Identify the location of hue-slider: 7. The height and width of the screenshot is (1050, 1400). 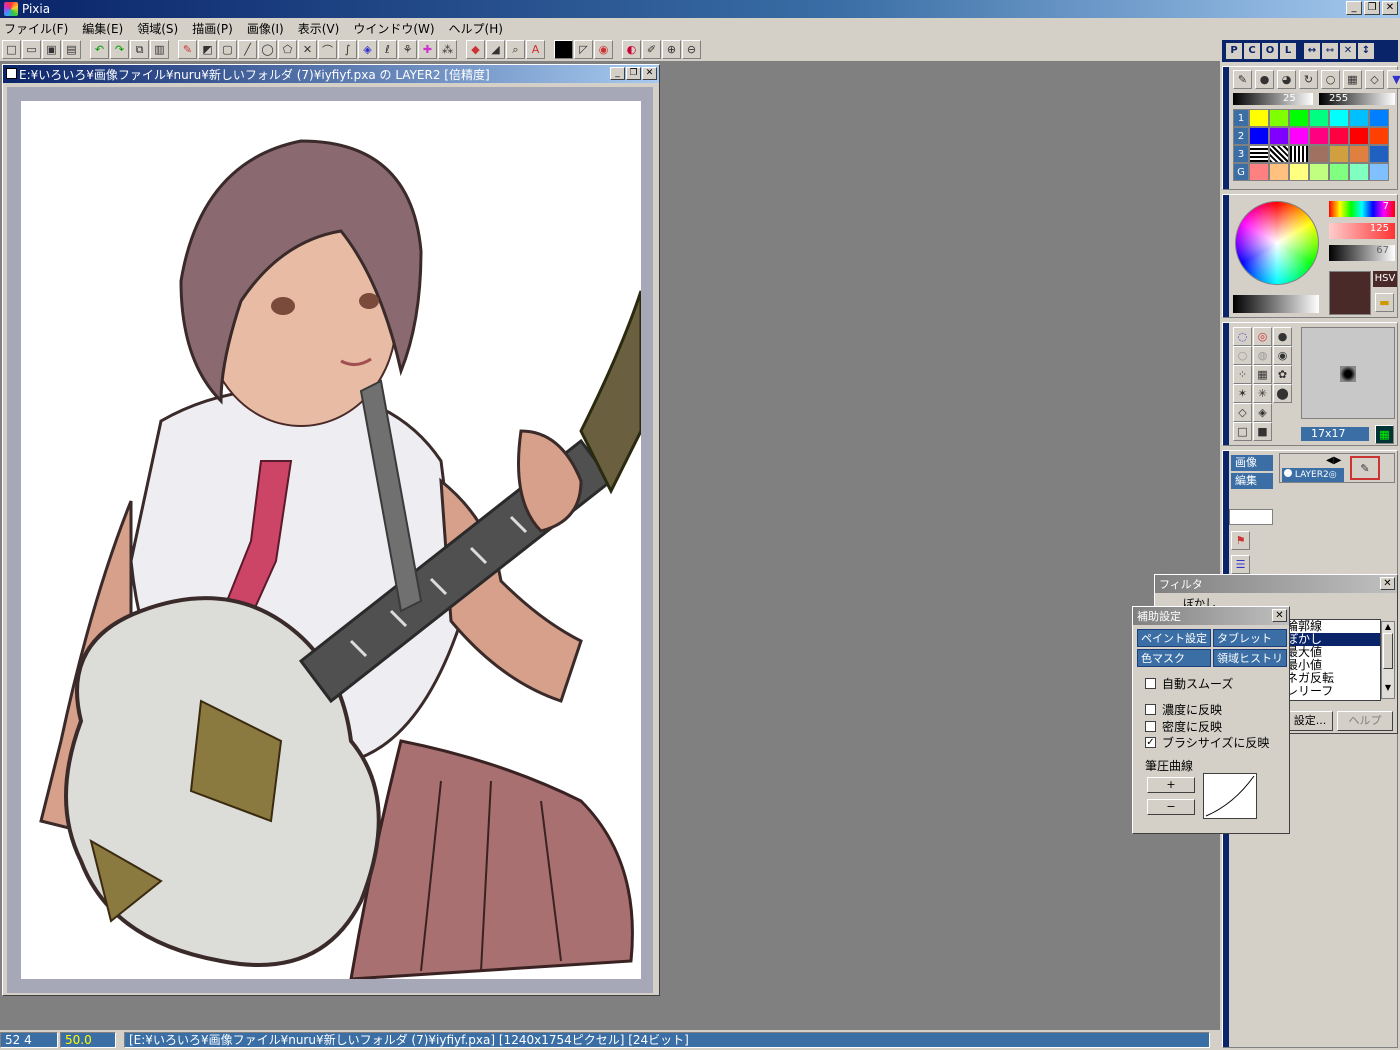
(1362, 209).